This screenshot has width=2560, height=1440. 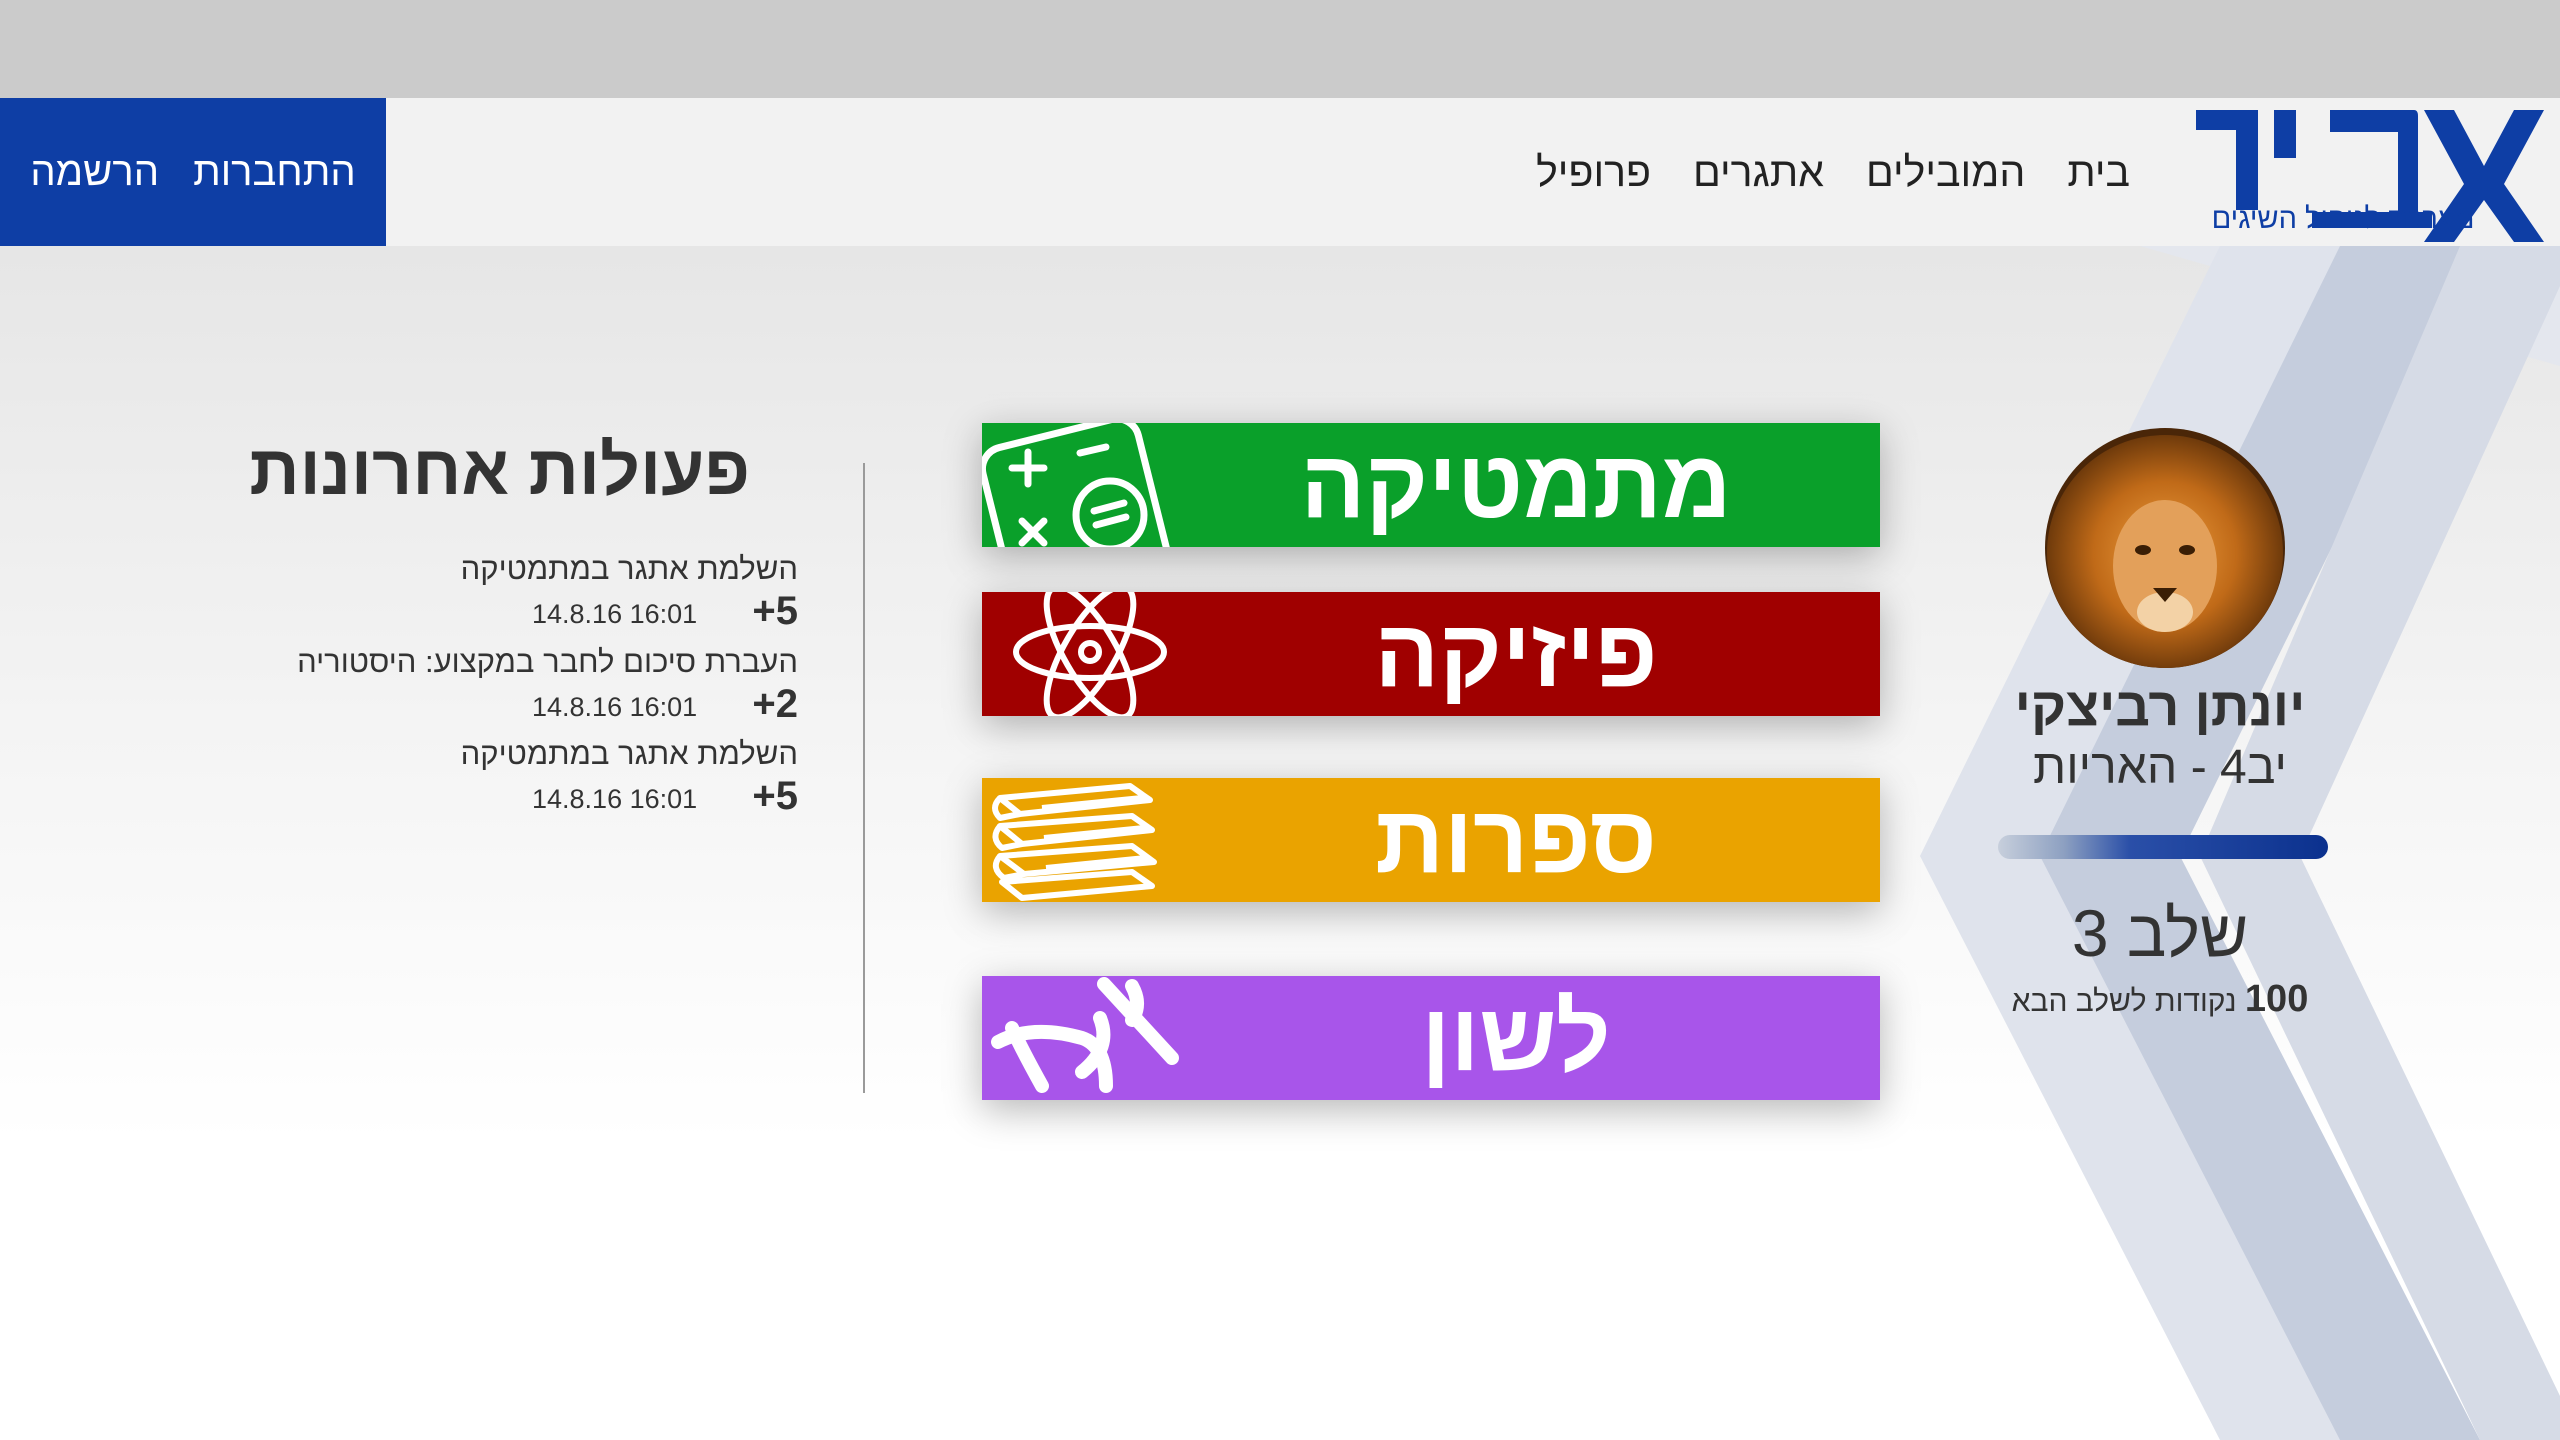 What do you see at coordinates (274, 172) in the screenshot?
I see `login-link: התחברות` at bounding box center [274, 172].